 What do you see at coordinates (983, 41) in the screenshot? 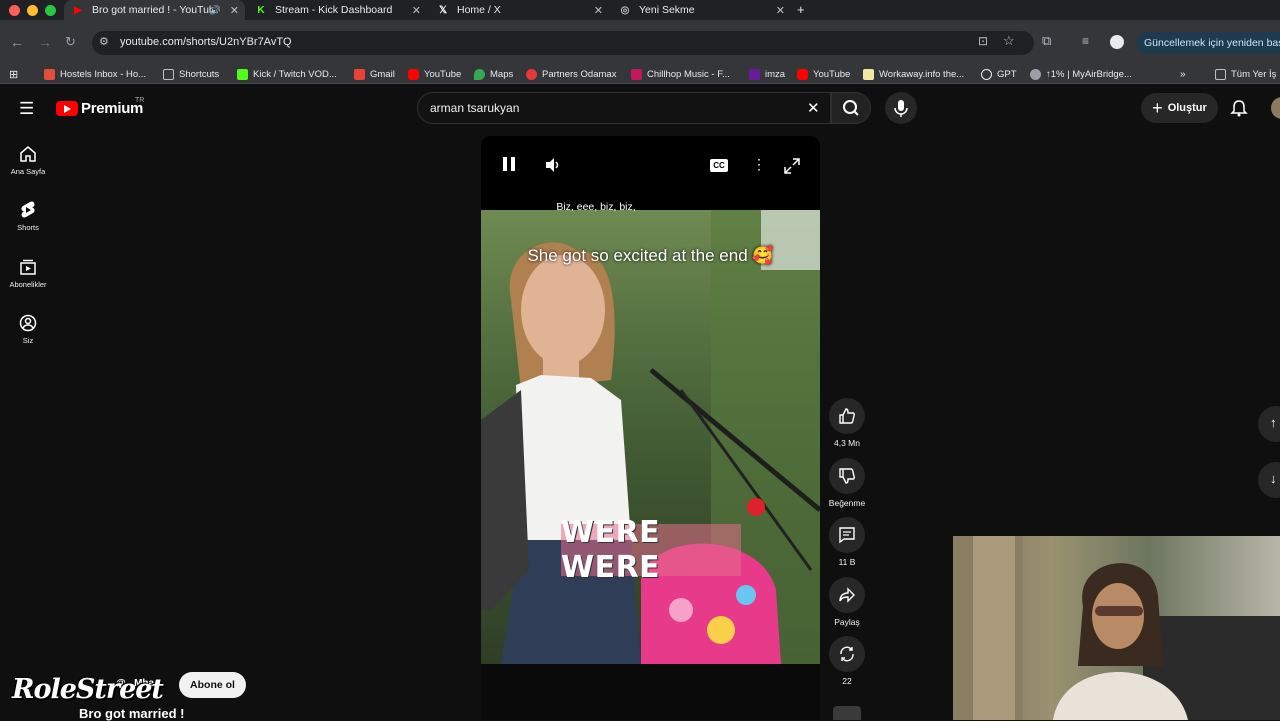
I see `install-app-icon: ⊡` at bounding box center [983, 41].